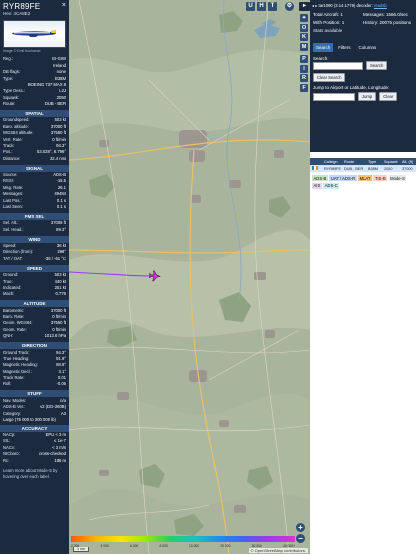 The image size is (416, 554). What do you see at coordinates (8, 146) in the screenshot?
I see `info-label: Track:` at bounding box center [8, 146].